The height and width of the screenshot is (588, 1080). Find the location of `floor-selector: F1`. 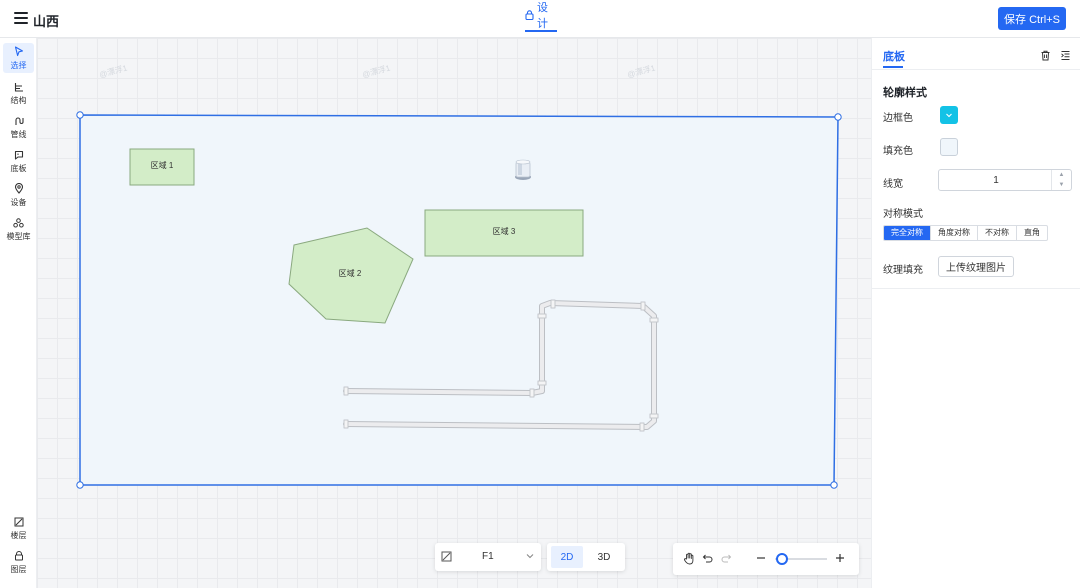

floor-selector: F1 is located at coordinates (488, 557).